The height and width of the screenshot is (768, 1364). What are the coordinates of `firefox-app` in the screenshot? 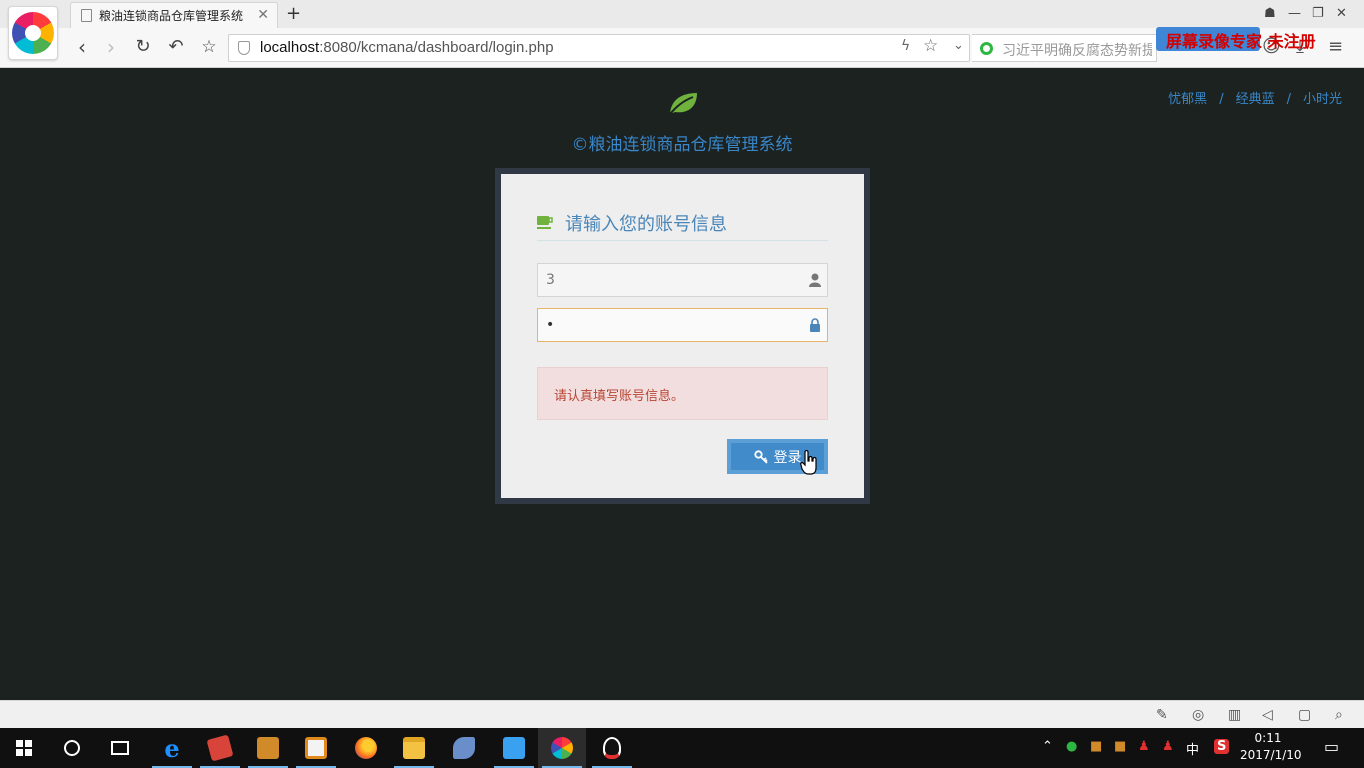 It's located at (366, 748).